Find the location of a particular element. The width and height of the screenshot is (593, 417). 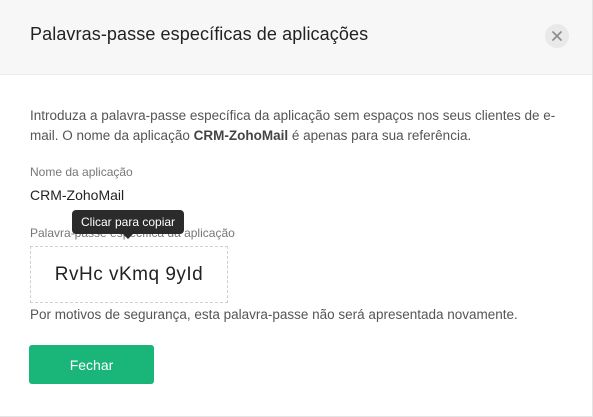

close-dialog-button is located at coordinates (557, 36).